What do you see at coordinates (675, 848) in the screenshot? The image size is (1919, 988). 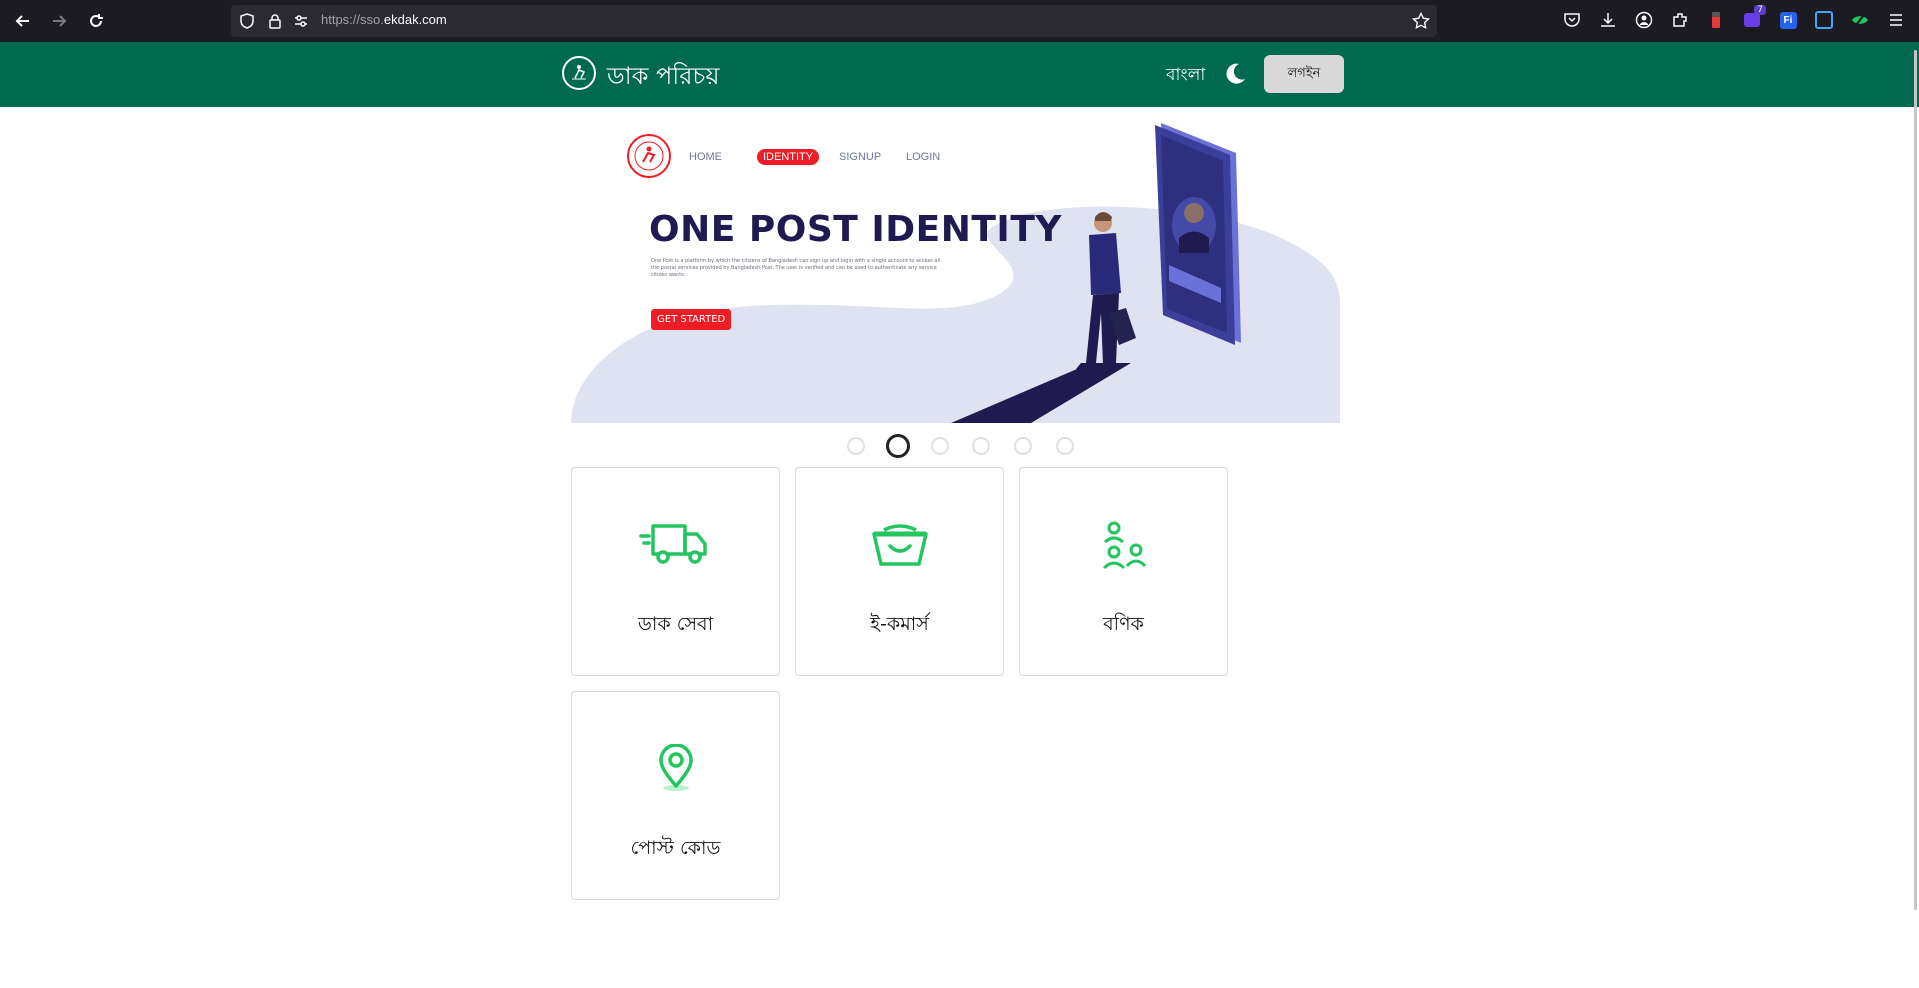 I see `service-label: পোস্ট কোড` at bounding box center [675, 848].